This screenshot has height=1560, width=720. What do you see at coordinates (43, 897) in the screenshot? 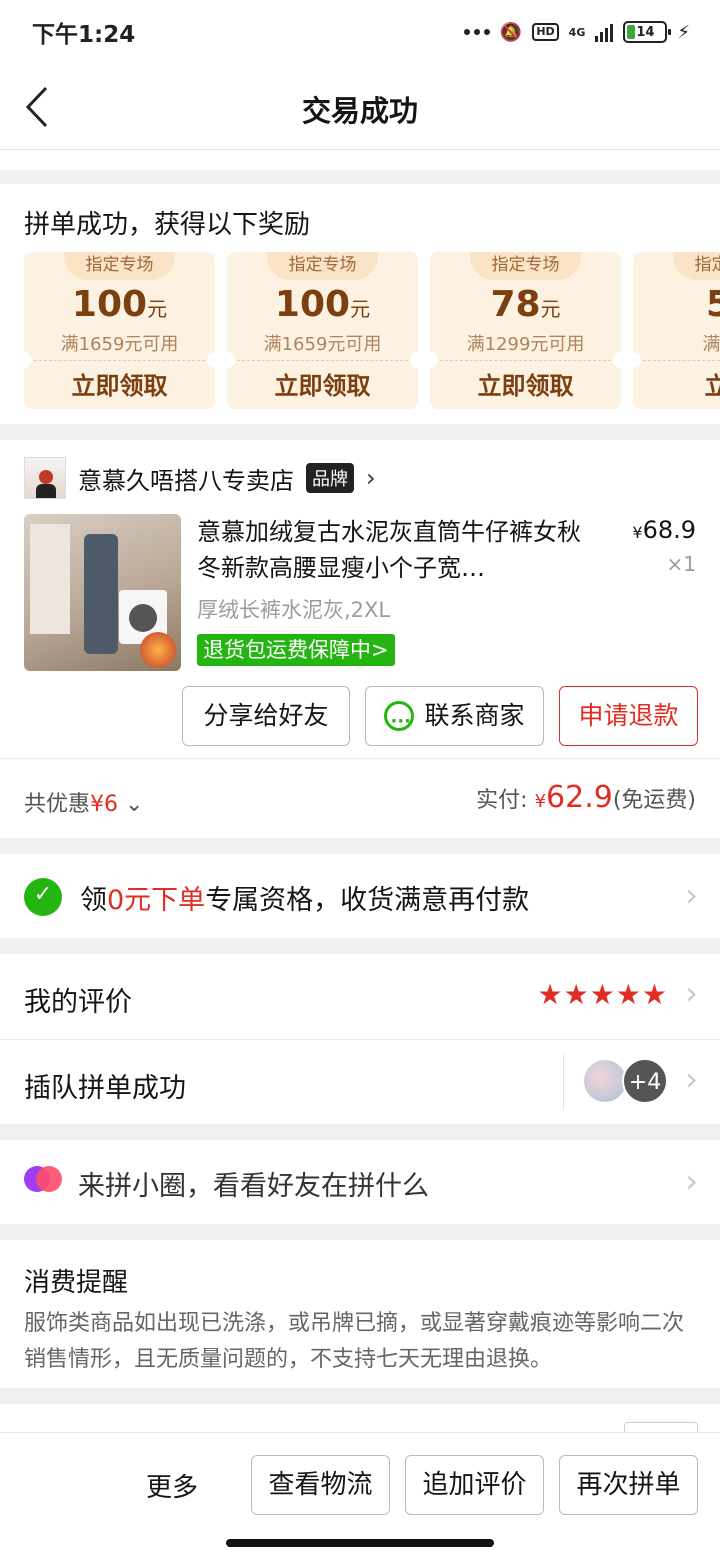
I see `badge-check-icon` at bounding box center [43, 897].